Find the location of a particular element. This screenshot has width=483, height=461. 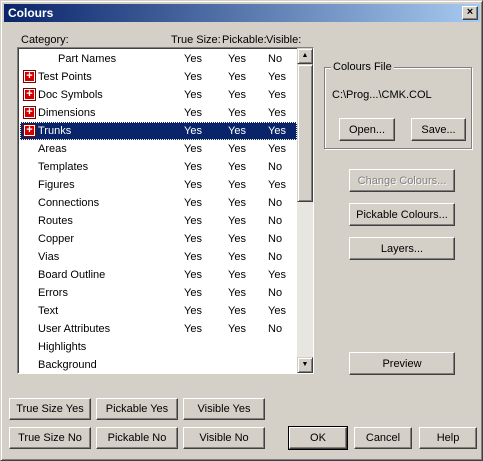

category-name: Figures is located at coordinates (56, 185).